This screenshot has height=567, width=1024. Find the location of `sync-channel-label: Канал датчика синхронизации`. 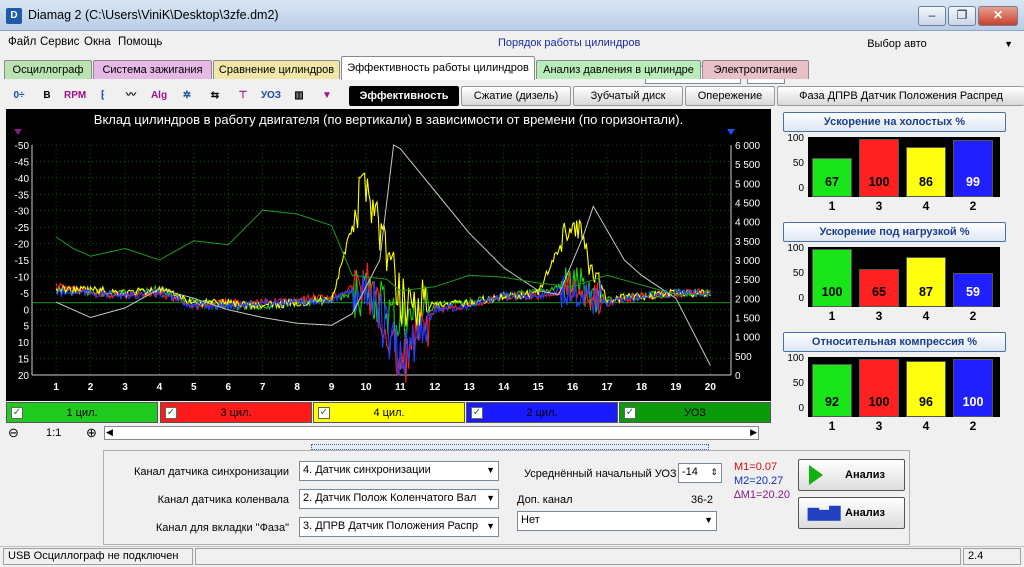

sync-channel-label: Канал датчика синхронизации is located at coordinates (211, 472).